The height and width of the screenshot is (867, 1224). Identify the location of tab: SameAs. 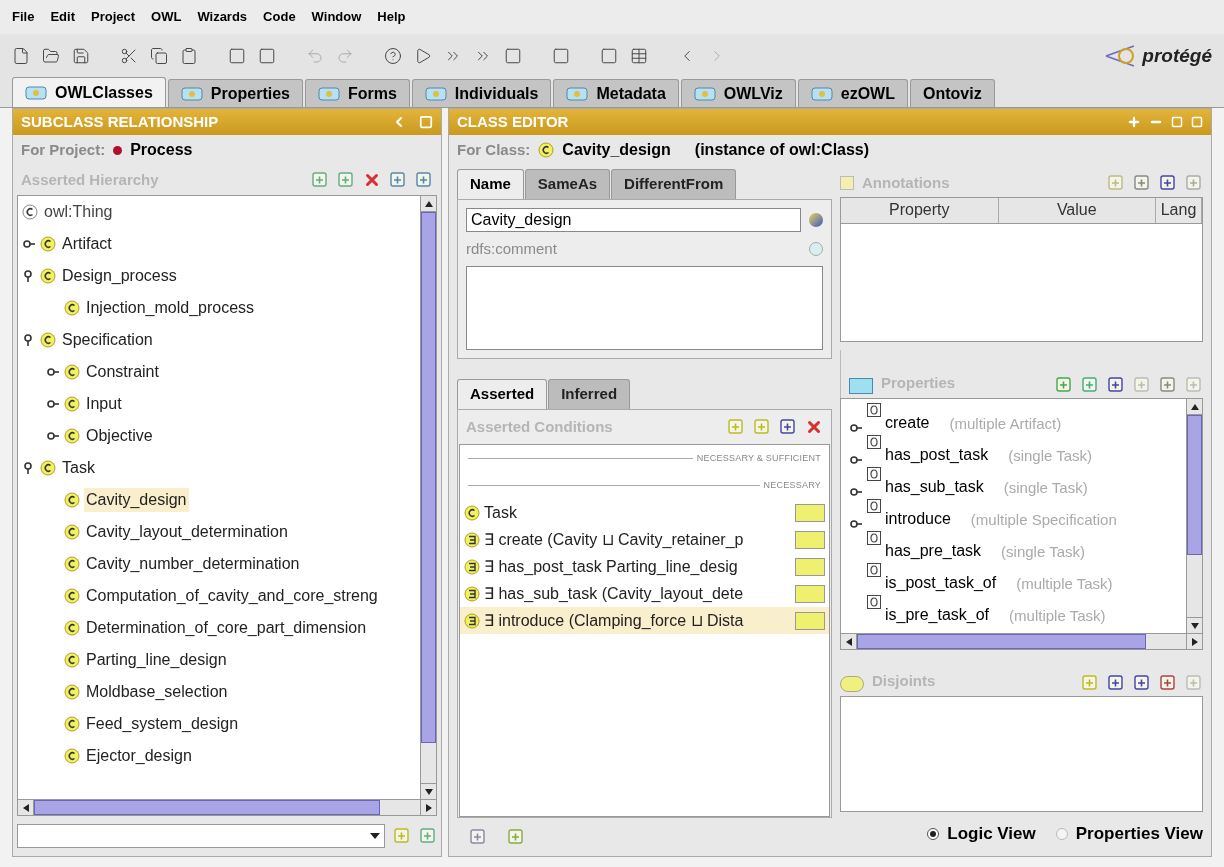
(567, 184).